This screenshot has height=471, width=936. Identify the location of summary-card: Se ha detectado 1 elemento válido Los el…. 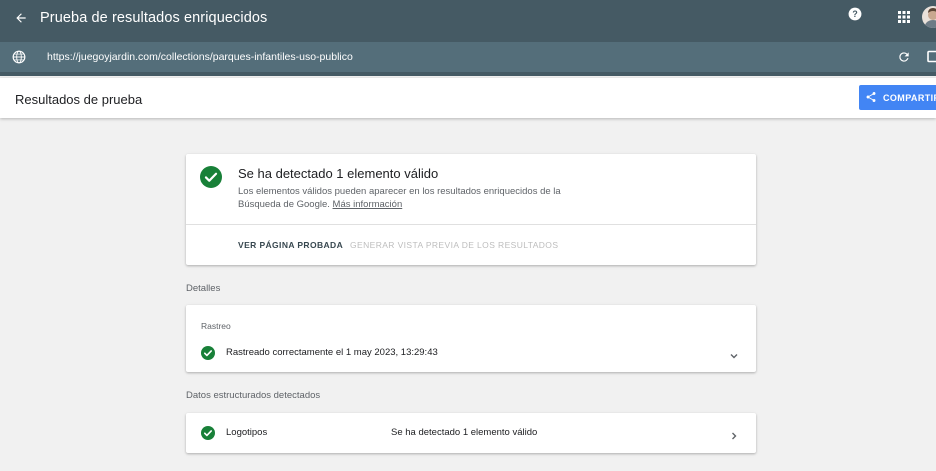
(471, 209).